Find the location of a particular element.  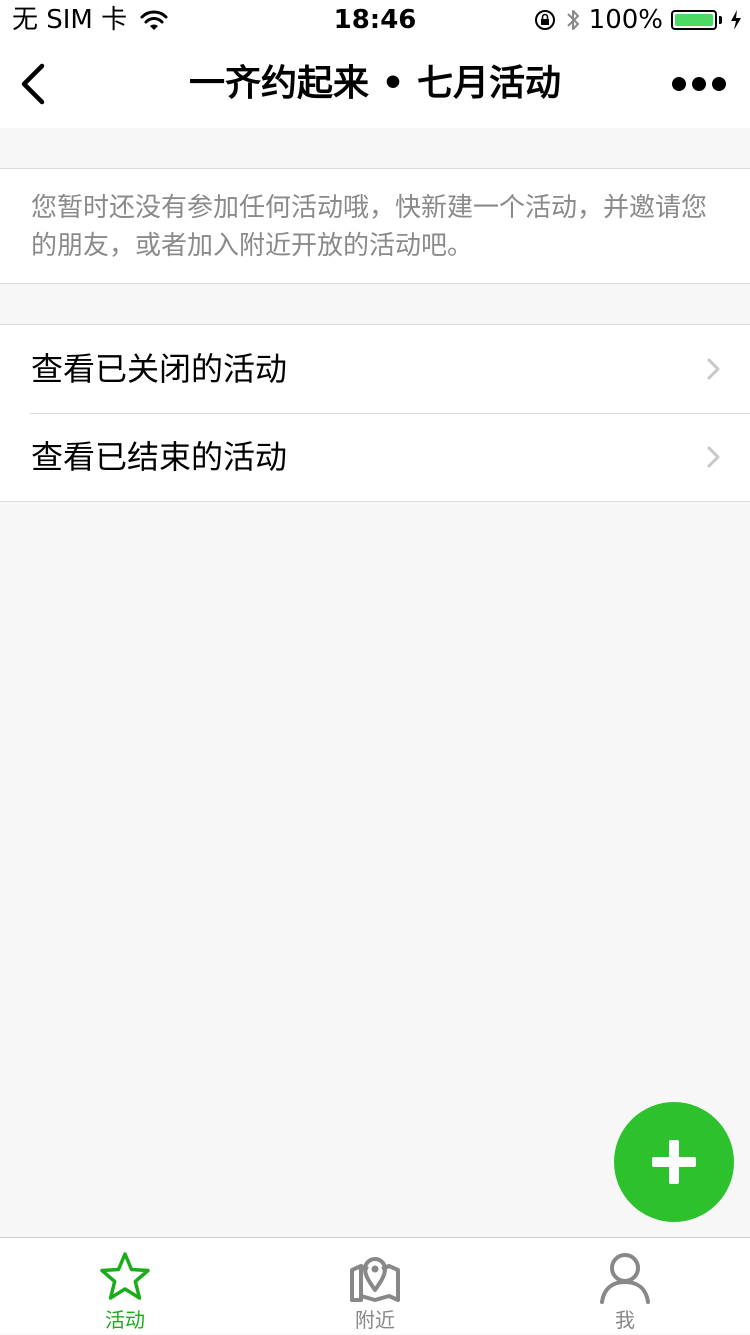

bluetooth-icon is located at coordinates (572, 20).